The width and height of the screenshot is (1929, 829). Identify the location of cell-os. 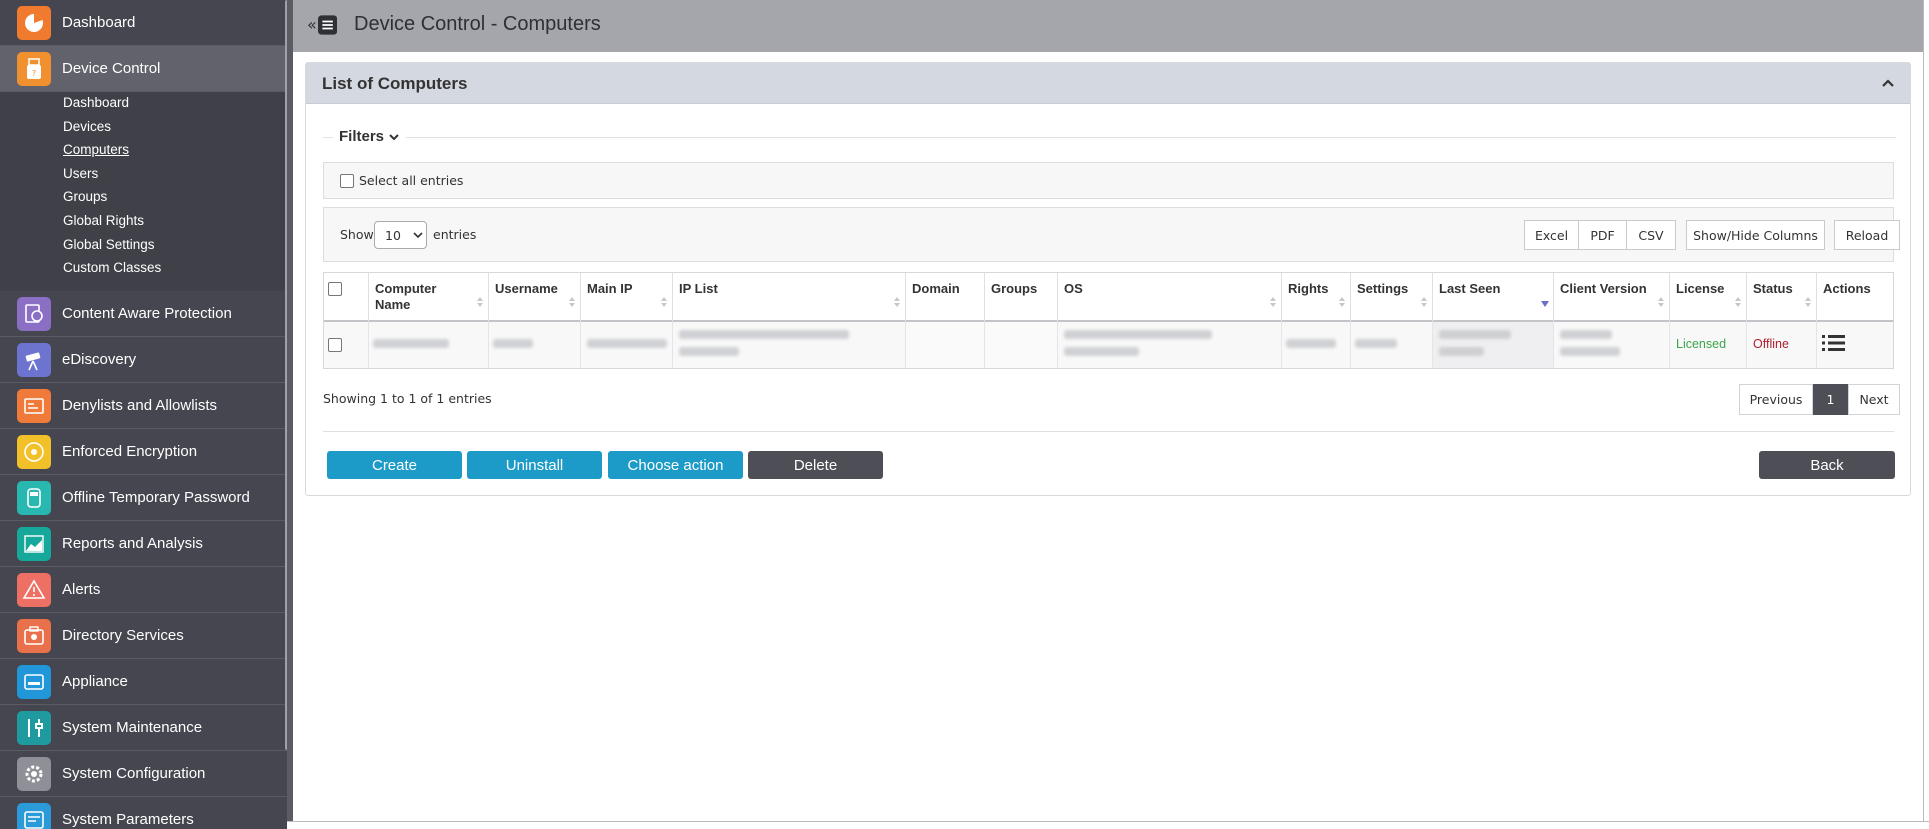
(1170, 345).